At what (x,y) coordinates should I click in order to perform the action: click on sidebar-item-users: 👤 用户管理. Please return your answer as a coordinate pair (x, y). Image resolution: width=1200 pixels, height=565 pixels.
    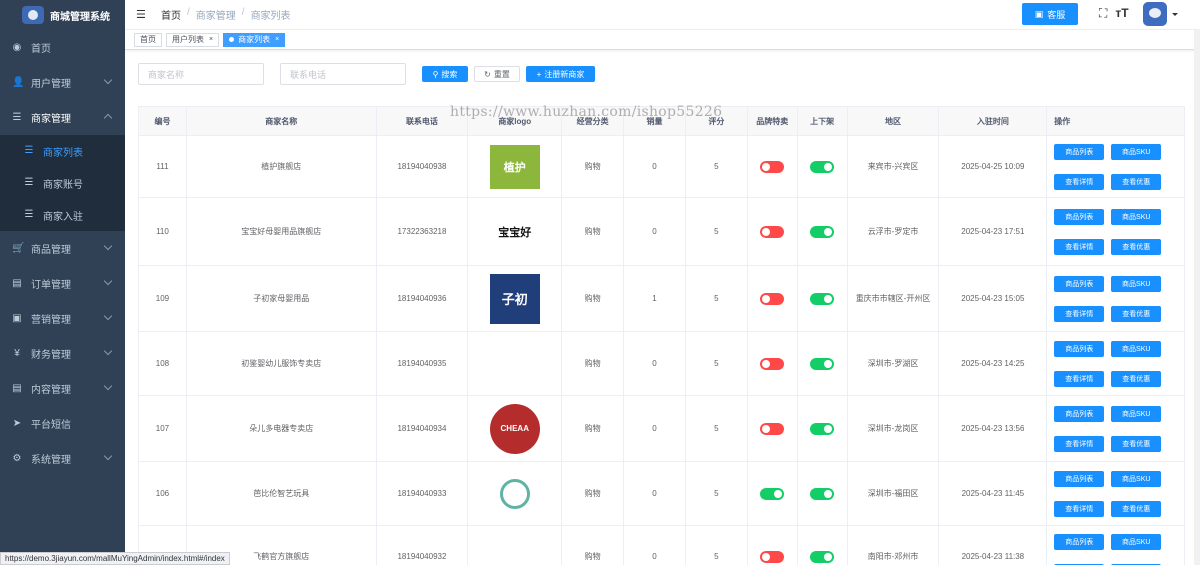
    Looking at the image, I should click on (62, 82).